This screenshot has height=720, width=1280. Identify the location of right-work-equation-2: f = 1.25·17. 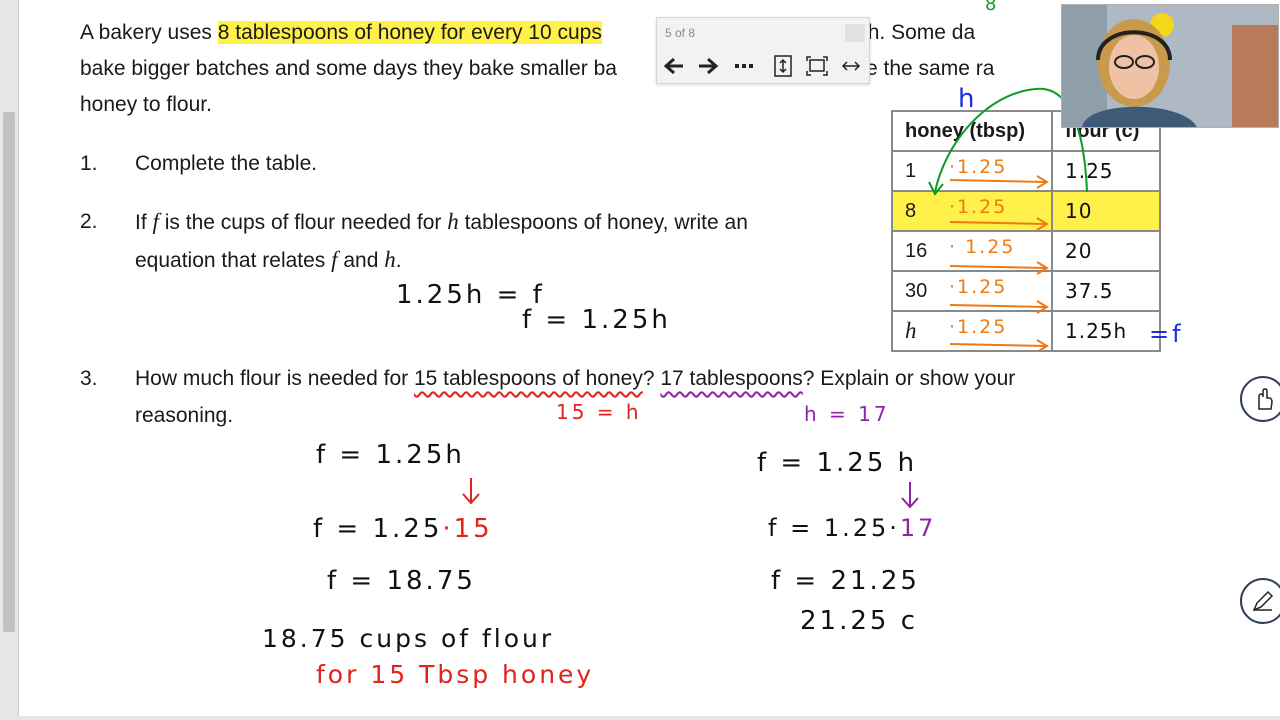
(852, 528).